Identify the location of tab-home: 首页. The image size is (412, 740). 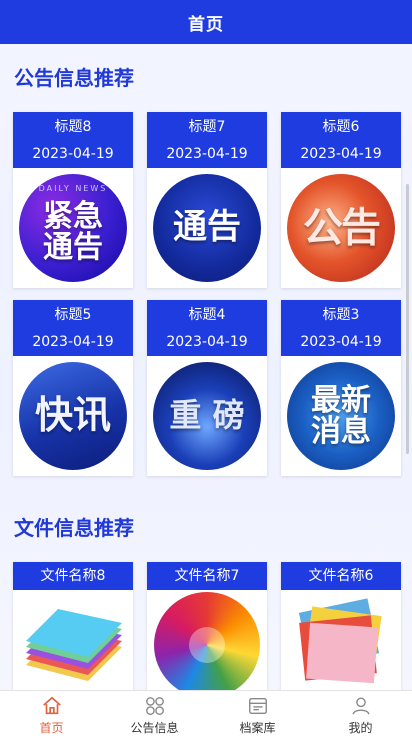
(51, 715).